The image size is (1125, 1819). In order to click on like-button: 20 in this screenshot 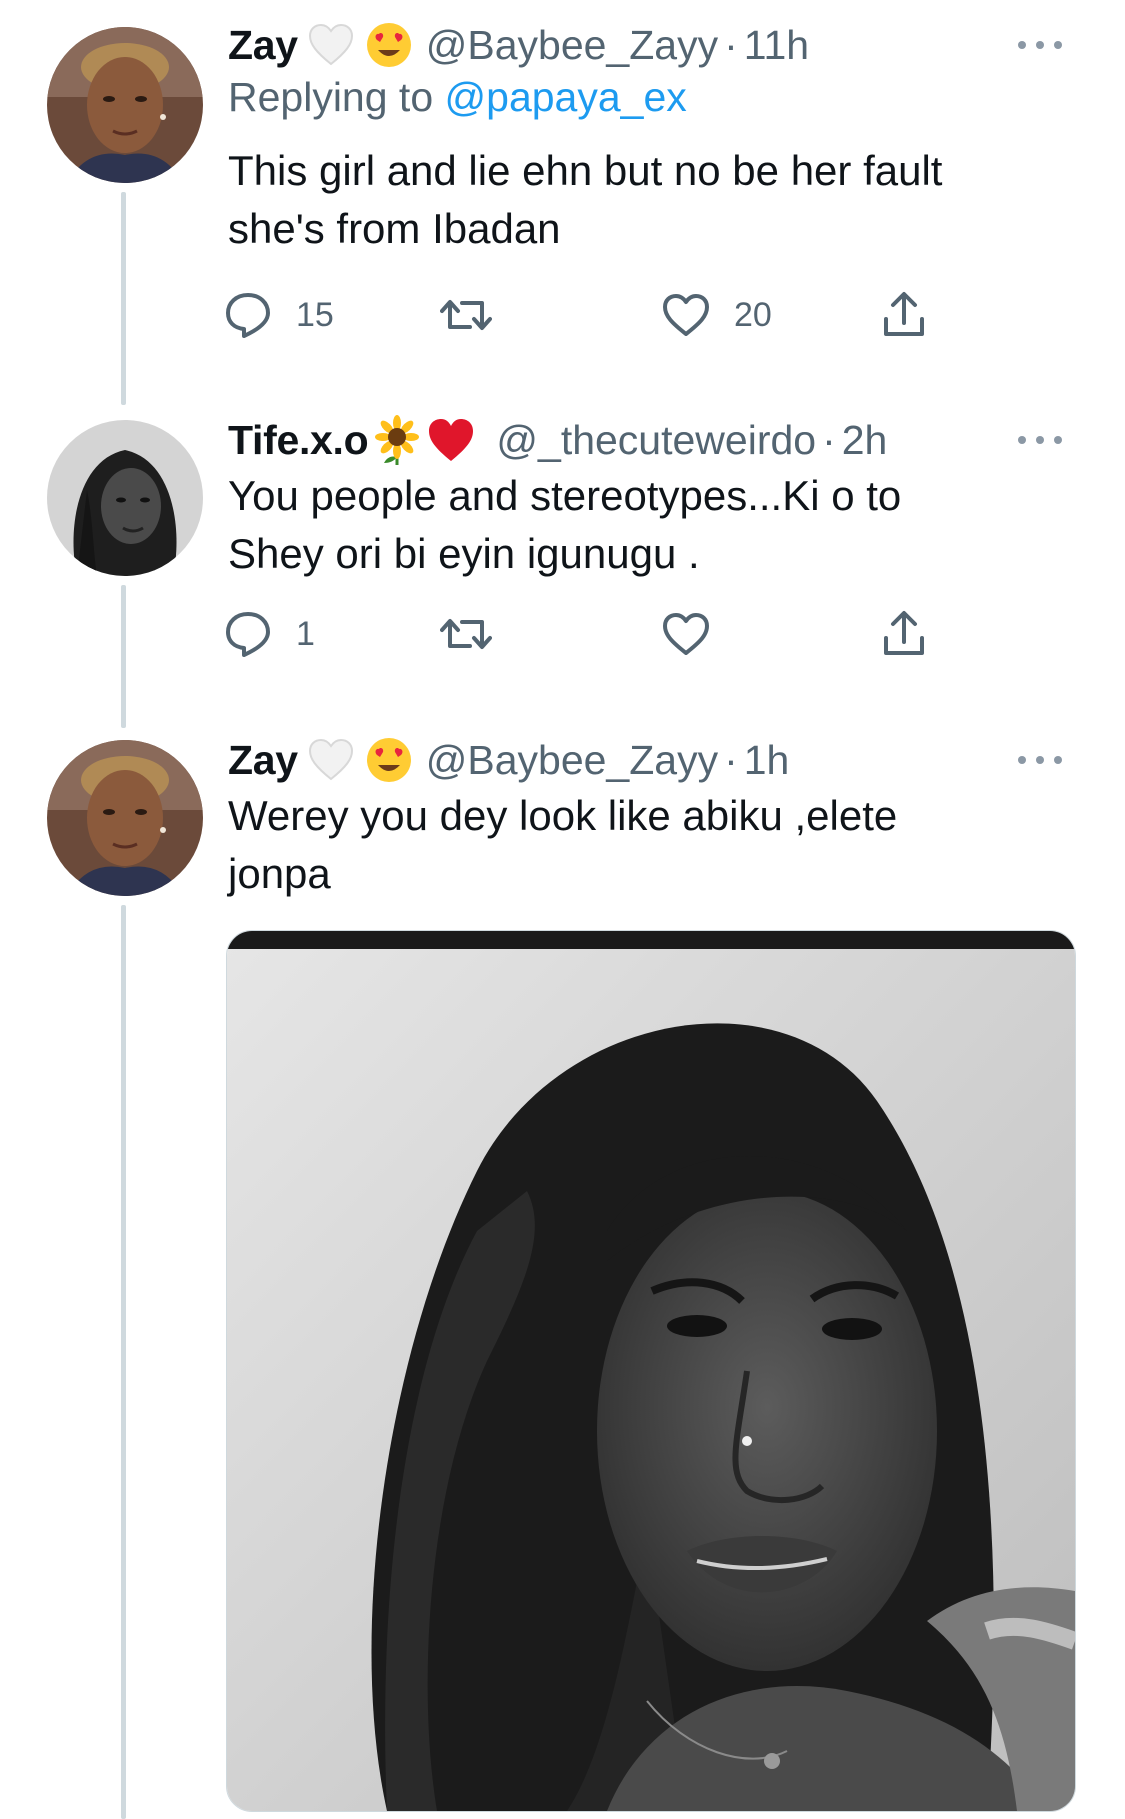, I will do `click(716, 315)`.